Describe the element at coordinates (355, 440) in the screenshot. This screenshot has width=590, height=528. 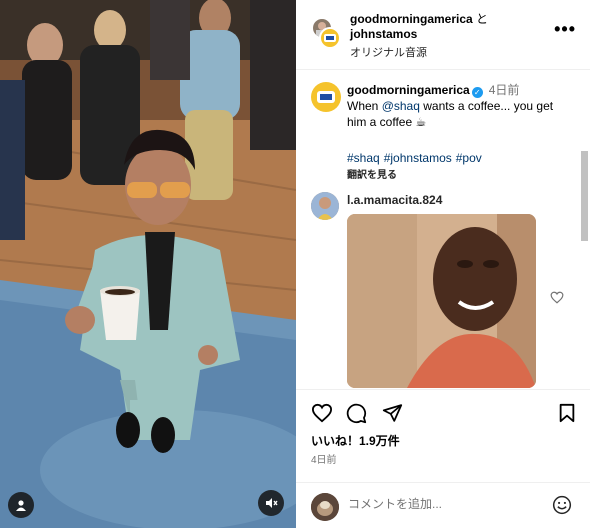
I see `likes-count: いいね！1.9万件` at that location.